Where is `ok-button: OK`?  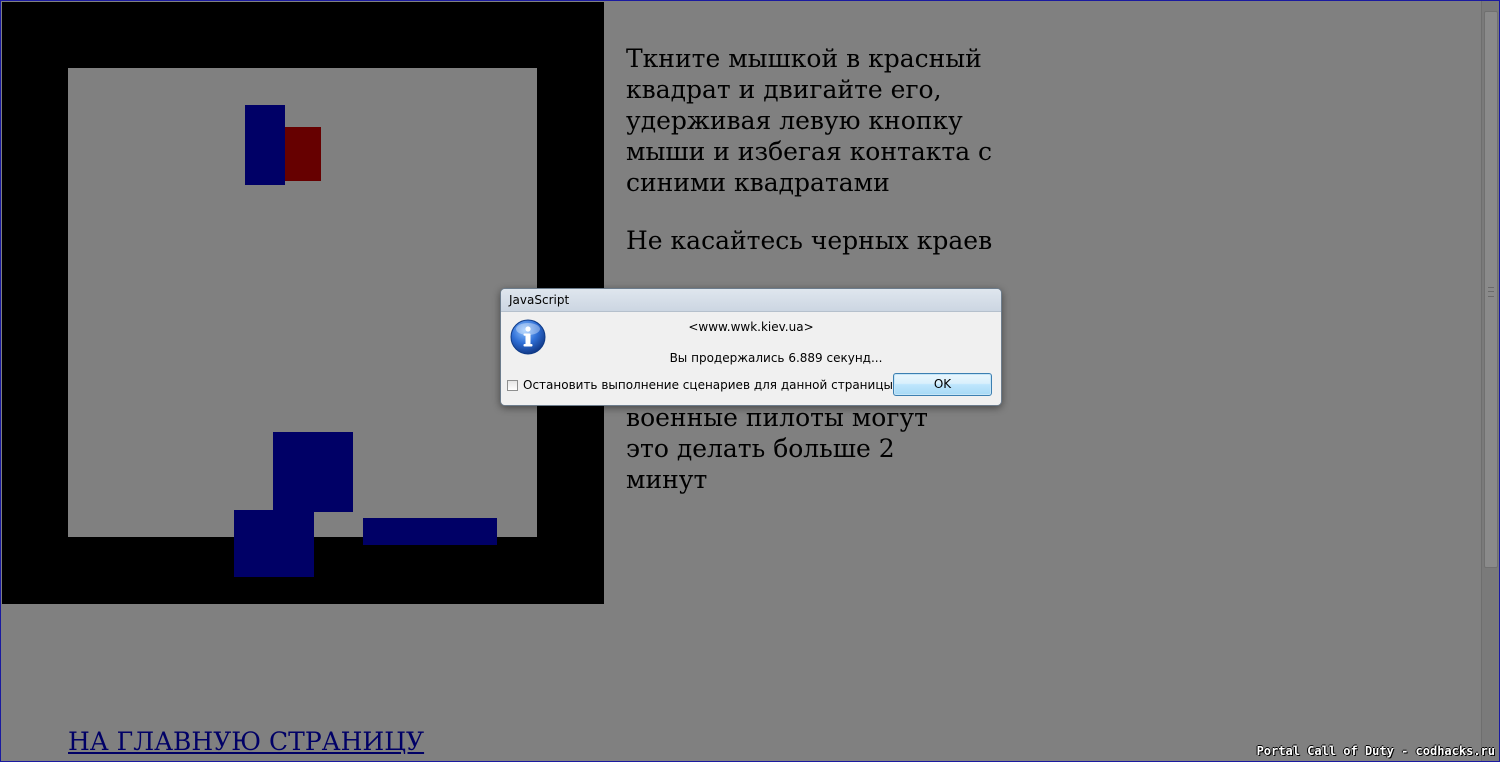 ok-button: OK is located at coordinates (942, 384).